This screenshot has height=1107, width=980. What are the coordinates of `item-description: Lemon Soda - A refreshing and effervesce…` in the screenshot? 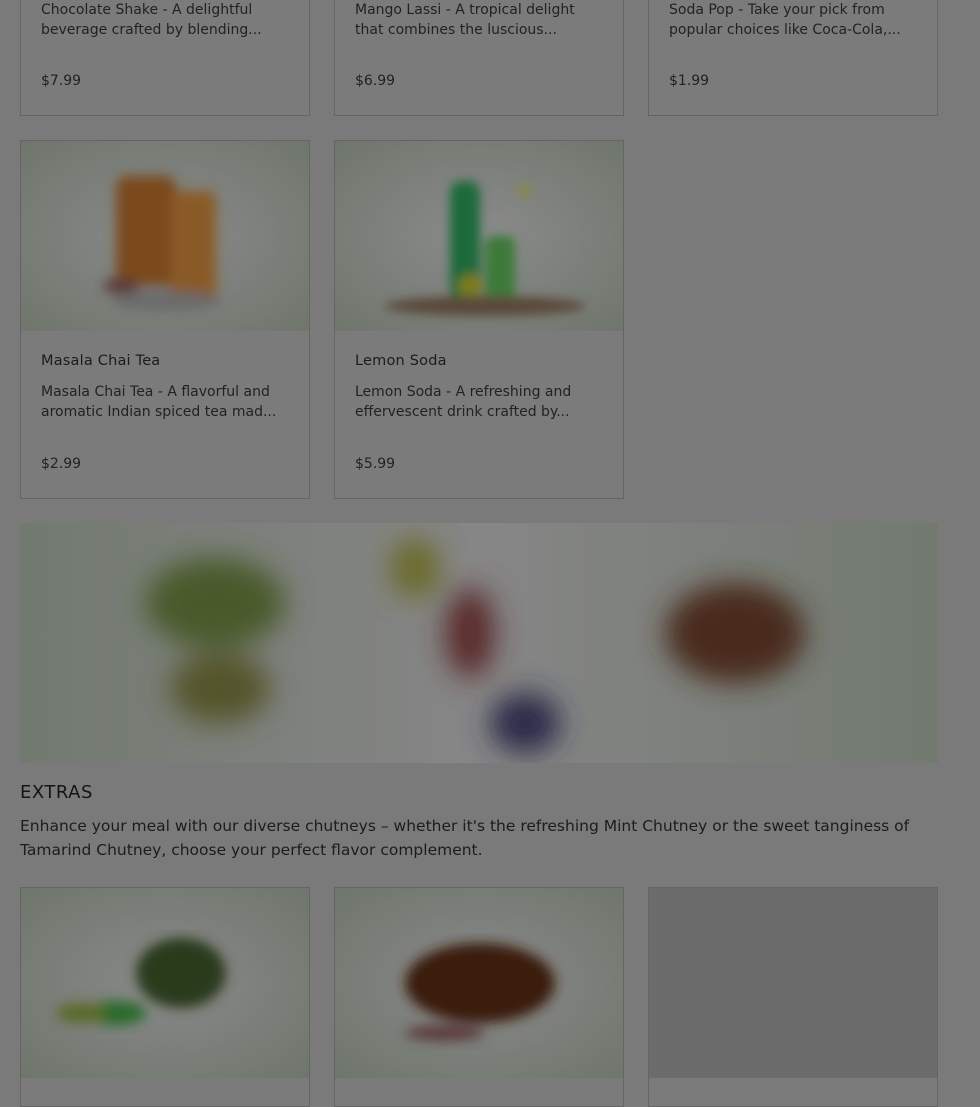 It's located at (463, 402).